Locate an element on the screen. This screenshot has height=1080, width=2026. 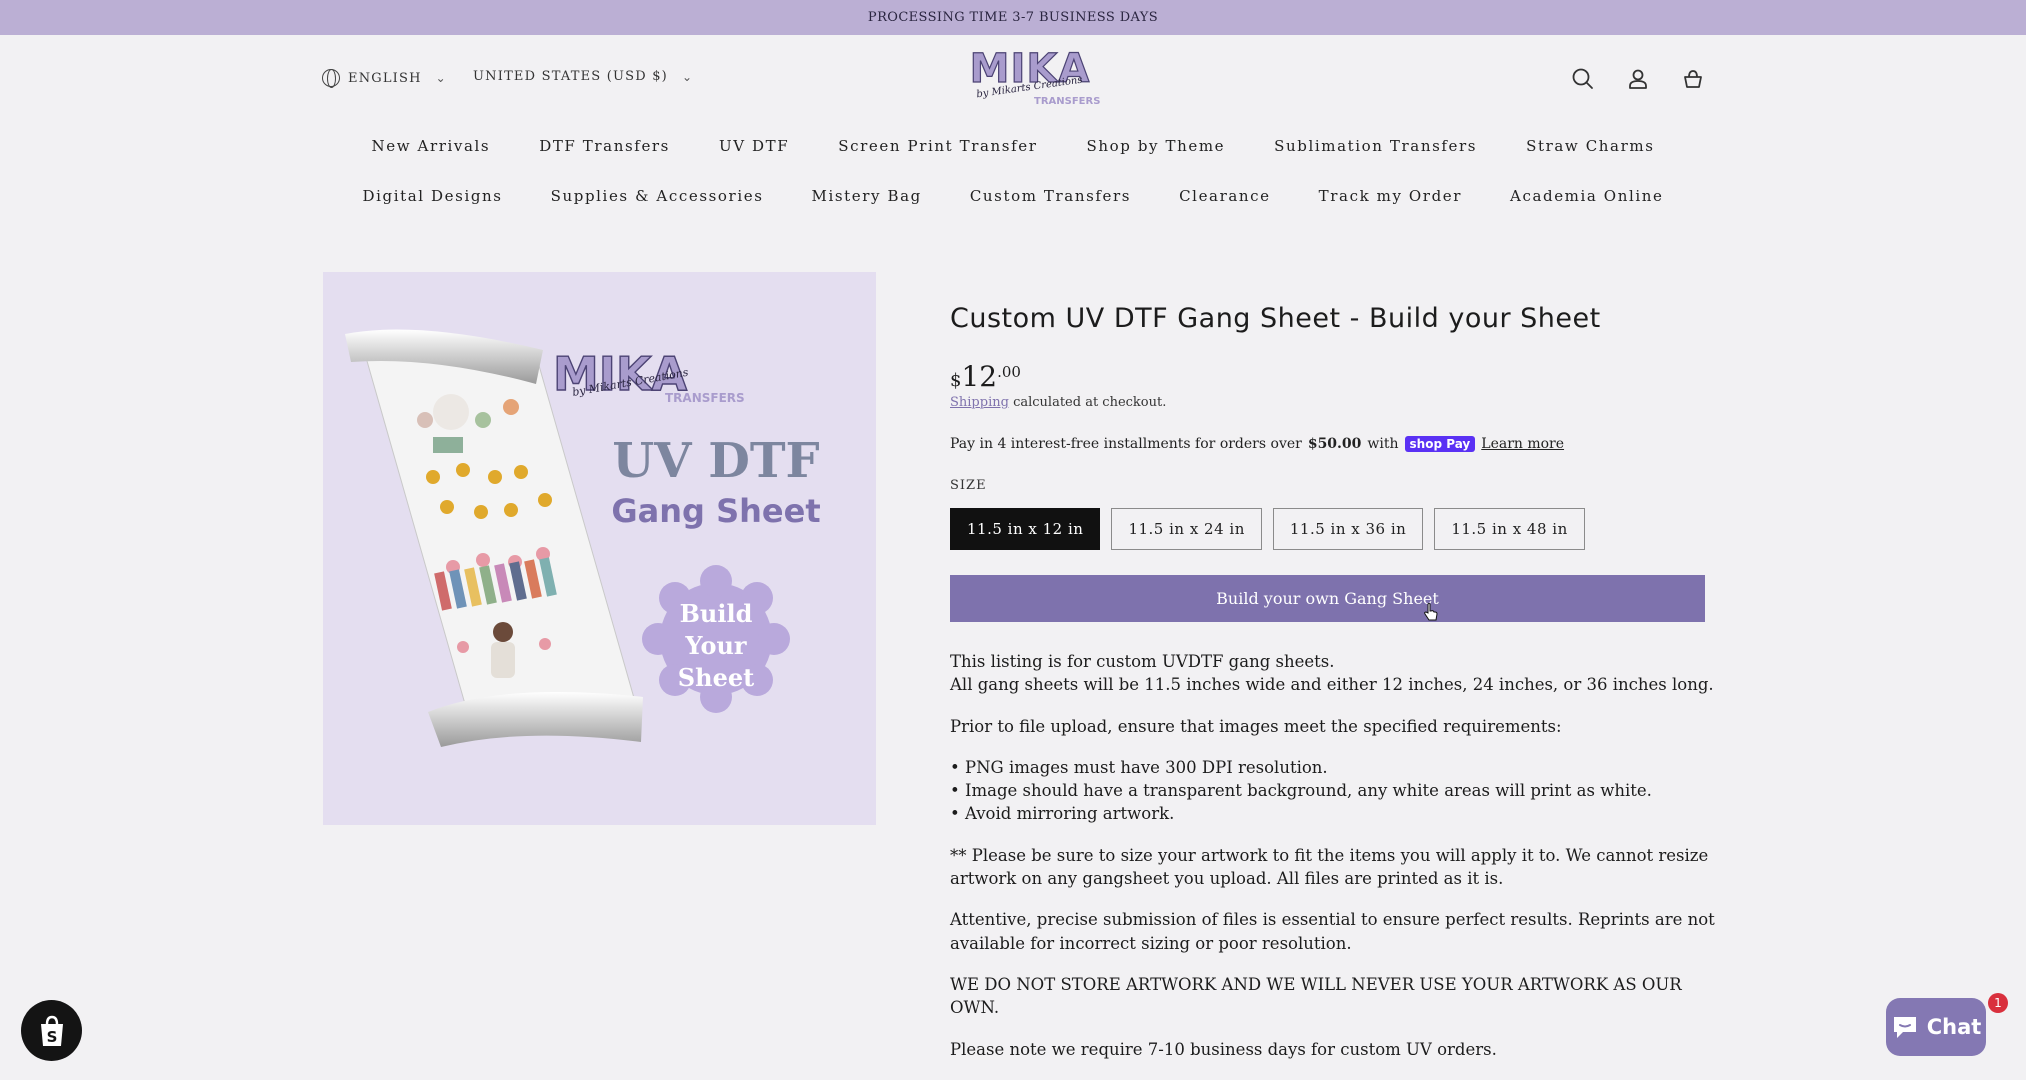
chat-label: Chat is located at coordinates (1954, 1027).